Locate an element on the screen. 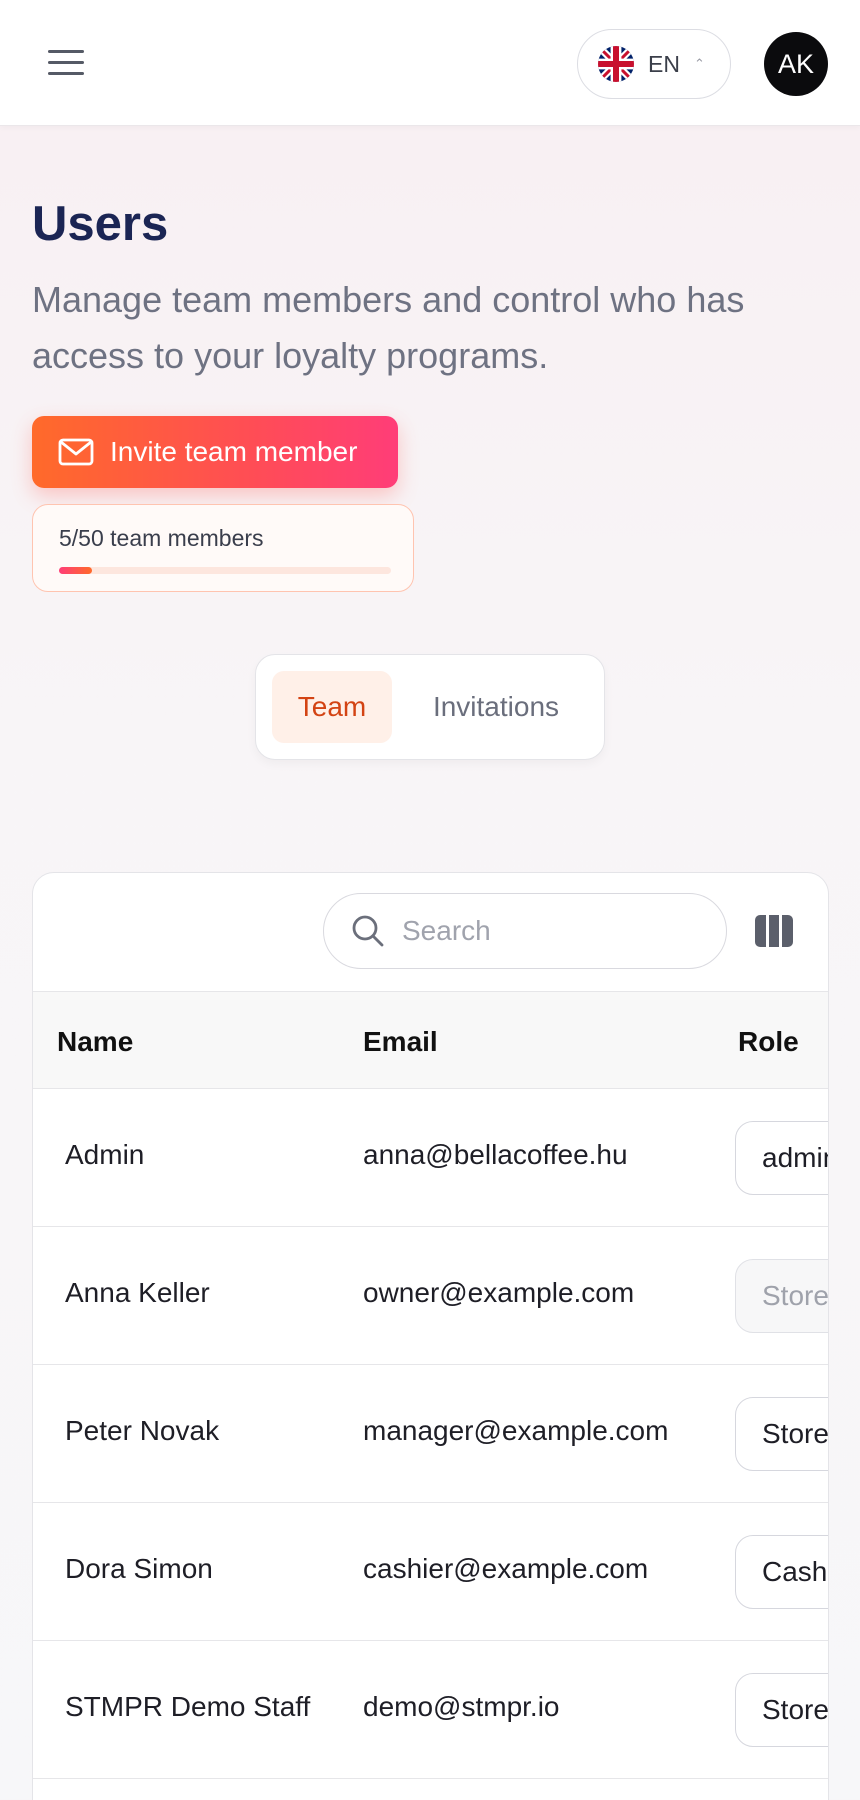 The image size is (860, 1800). invite-team-member-button: Invite team member is located at coordinates (215, 452).